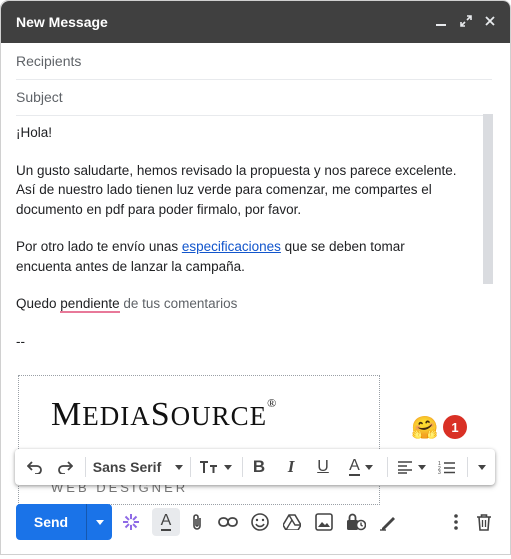 The image size is (511, 559). I want to click on send-button: Send, so click(64, 522).